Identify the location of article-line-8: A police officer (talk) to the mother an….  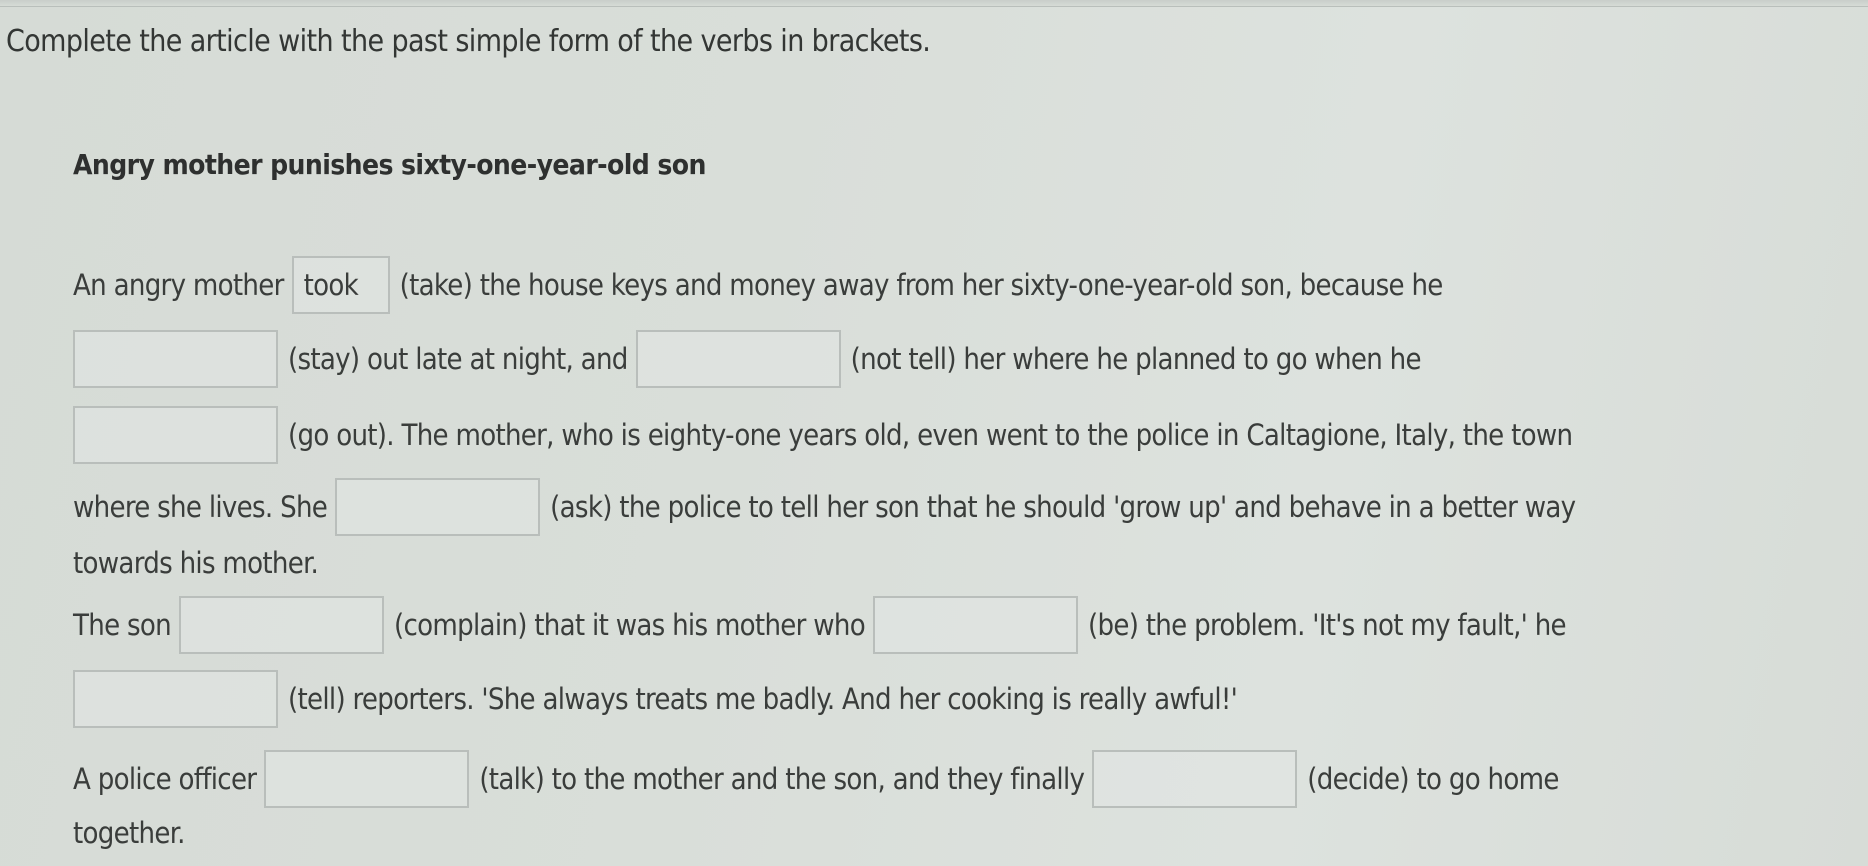
(816, 779).